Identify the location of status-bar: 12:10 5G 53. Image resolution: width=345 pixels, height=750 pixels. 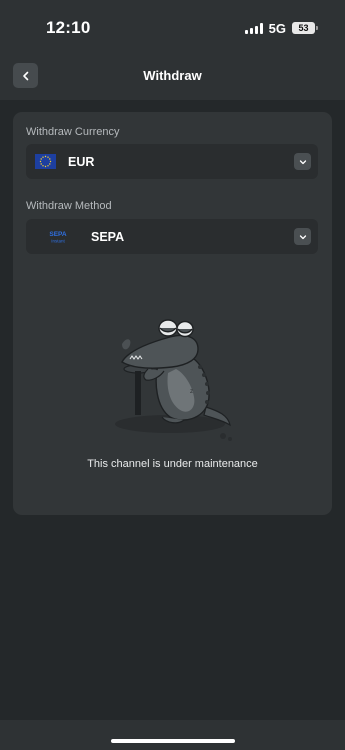
(172, 25).